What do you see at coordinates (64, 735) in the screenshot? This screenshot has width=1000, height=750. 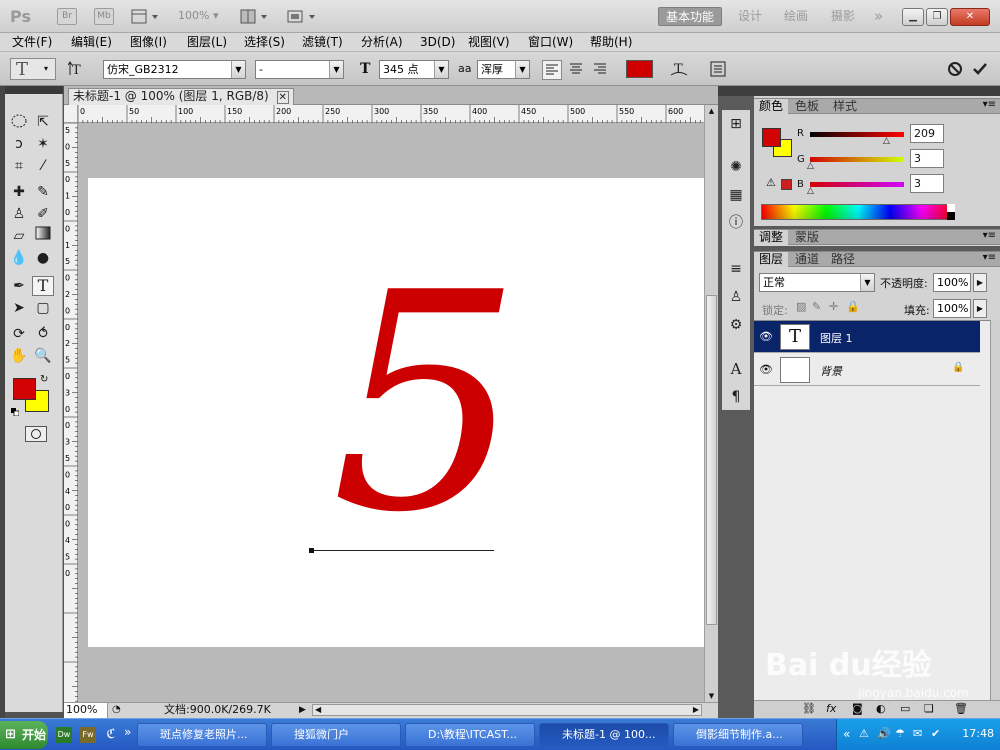 I see `dreamweaver-quicklaunch-icon: Dw` at bounding box center [64, 735].